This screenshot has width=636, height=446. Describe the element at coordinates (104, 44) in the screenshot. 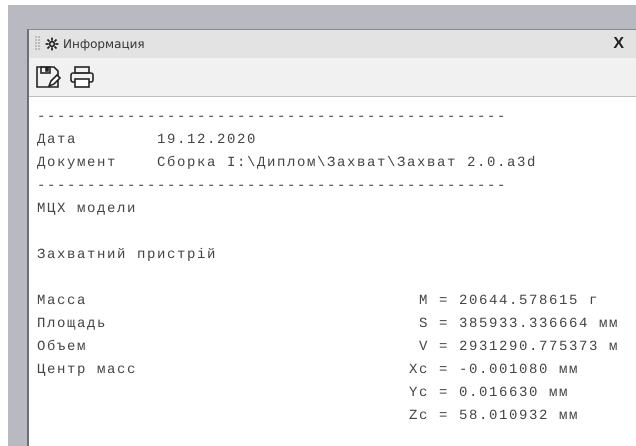

I see `window-title: Информация` at that location.